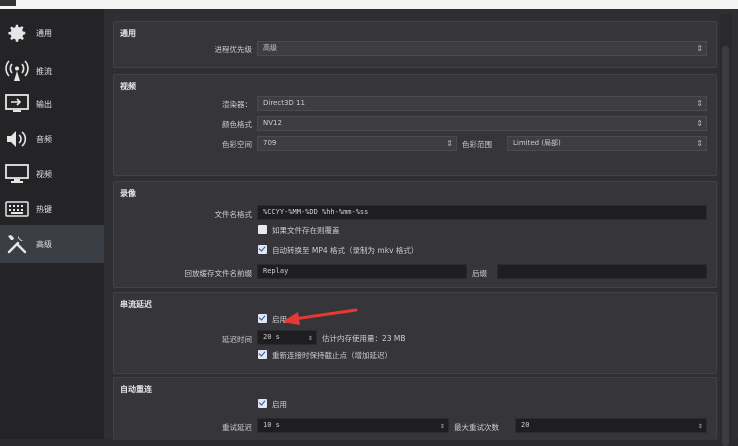 The image size is (738, 446). Describe the element at coordinates (17, 71) in the screenshot. I see `broadcast-icon` at that location.